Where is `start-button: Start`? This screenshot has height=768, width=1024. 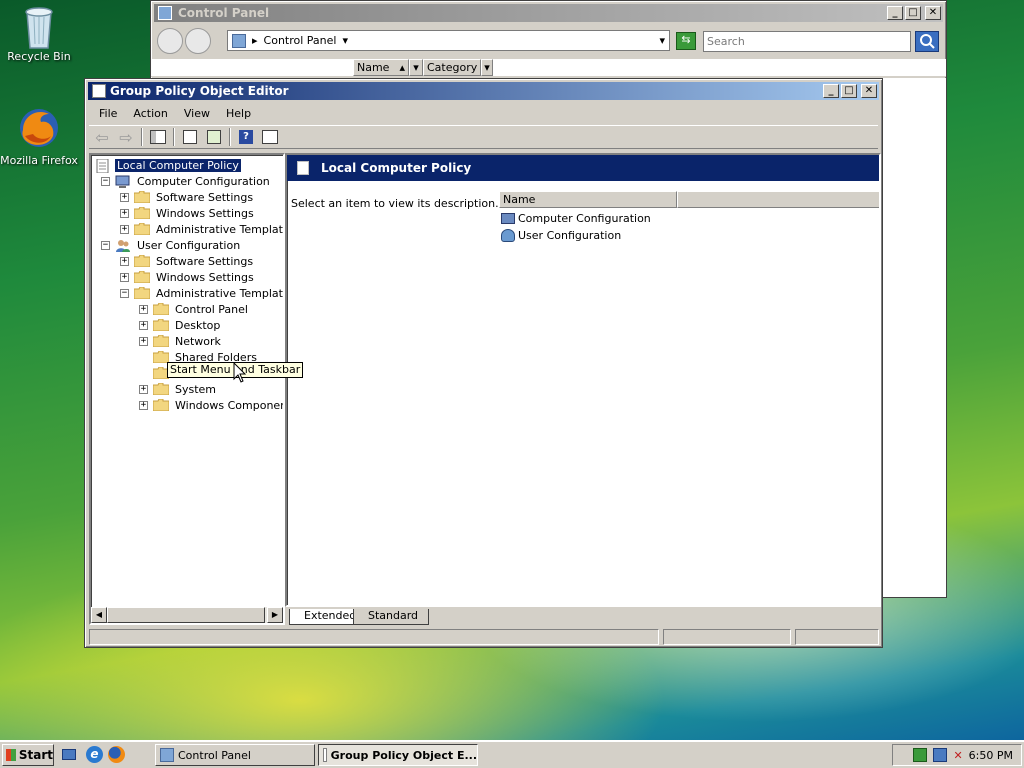
start-button: Start is located at coordinates (28, 755).